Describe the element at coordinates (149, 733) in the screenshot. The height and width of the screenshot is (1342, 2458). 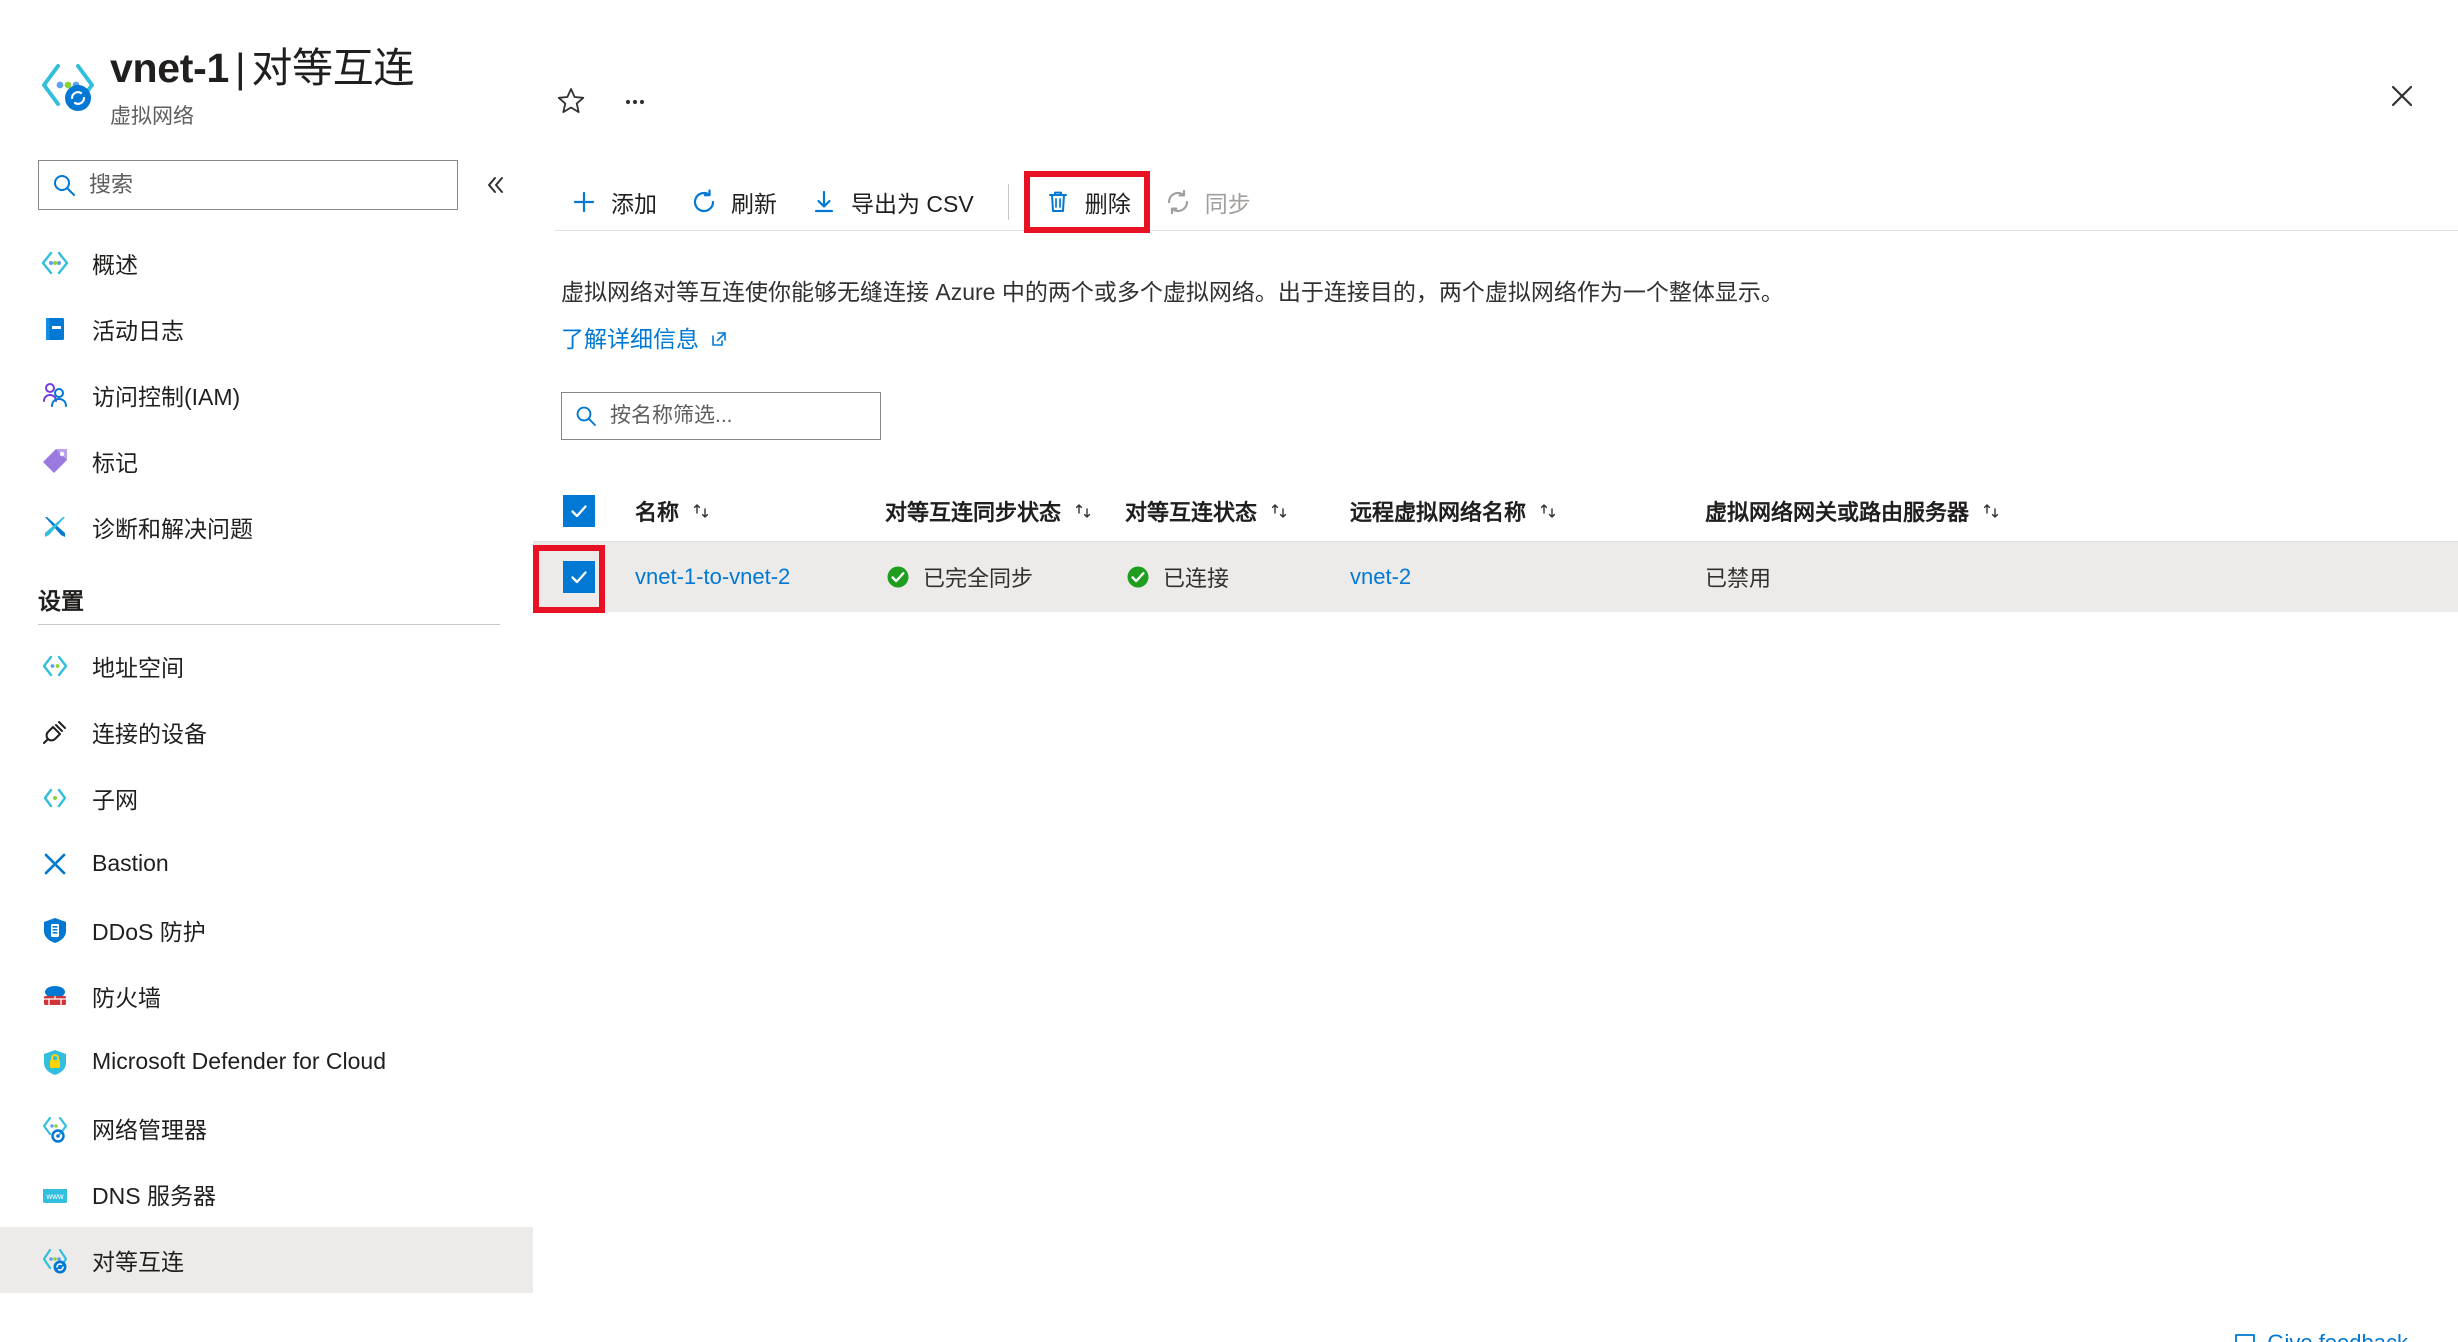
I see `sidebar-item-label: 连接的设备` at that location.